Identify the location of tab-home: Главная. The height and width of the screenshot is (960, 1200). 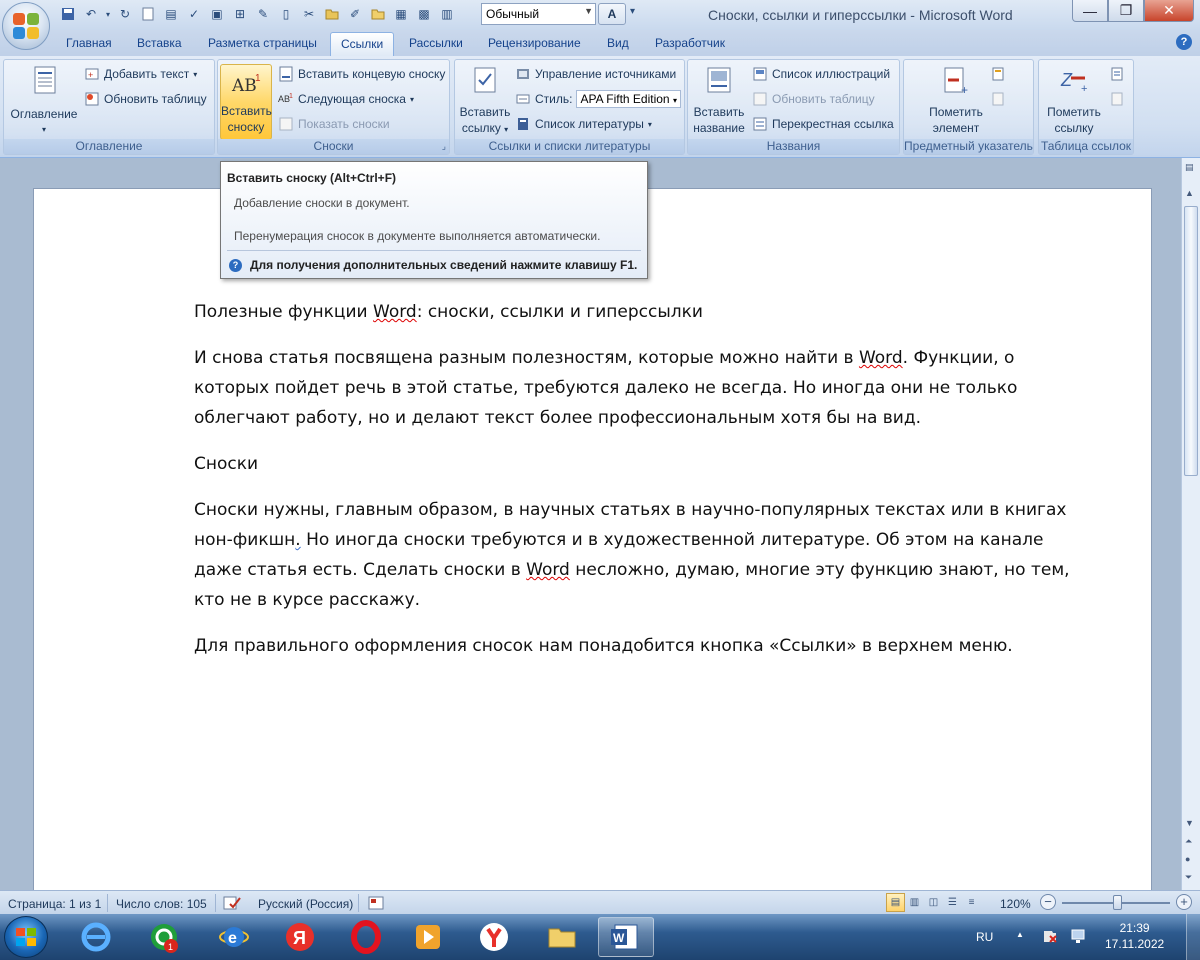
(89, 43).